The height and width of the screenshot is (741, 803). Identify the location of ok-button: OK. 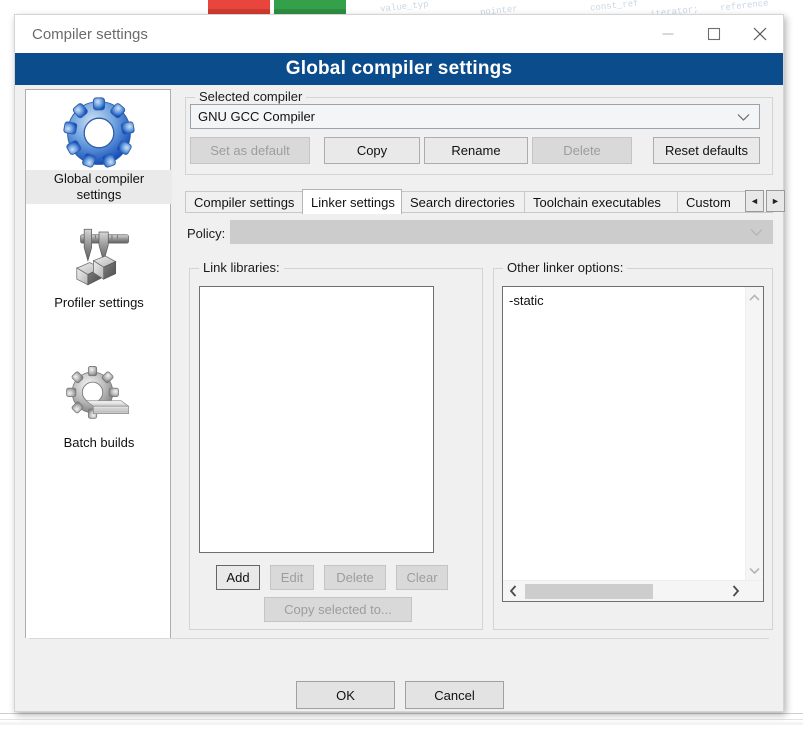
(345, 695).